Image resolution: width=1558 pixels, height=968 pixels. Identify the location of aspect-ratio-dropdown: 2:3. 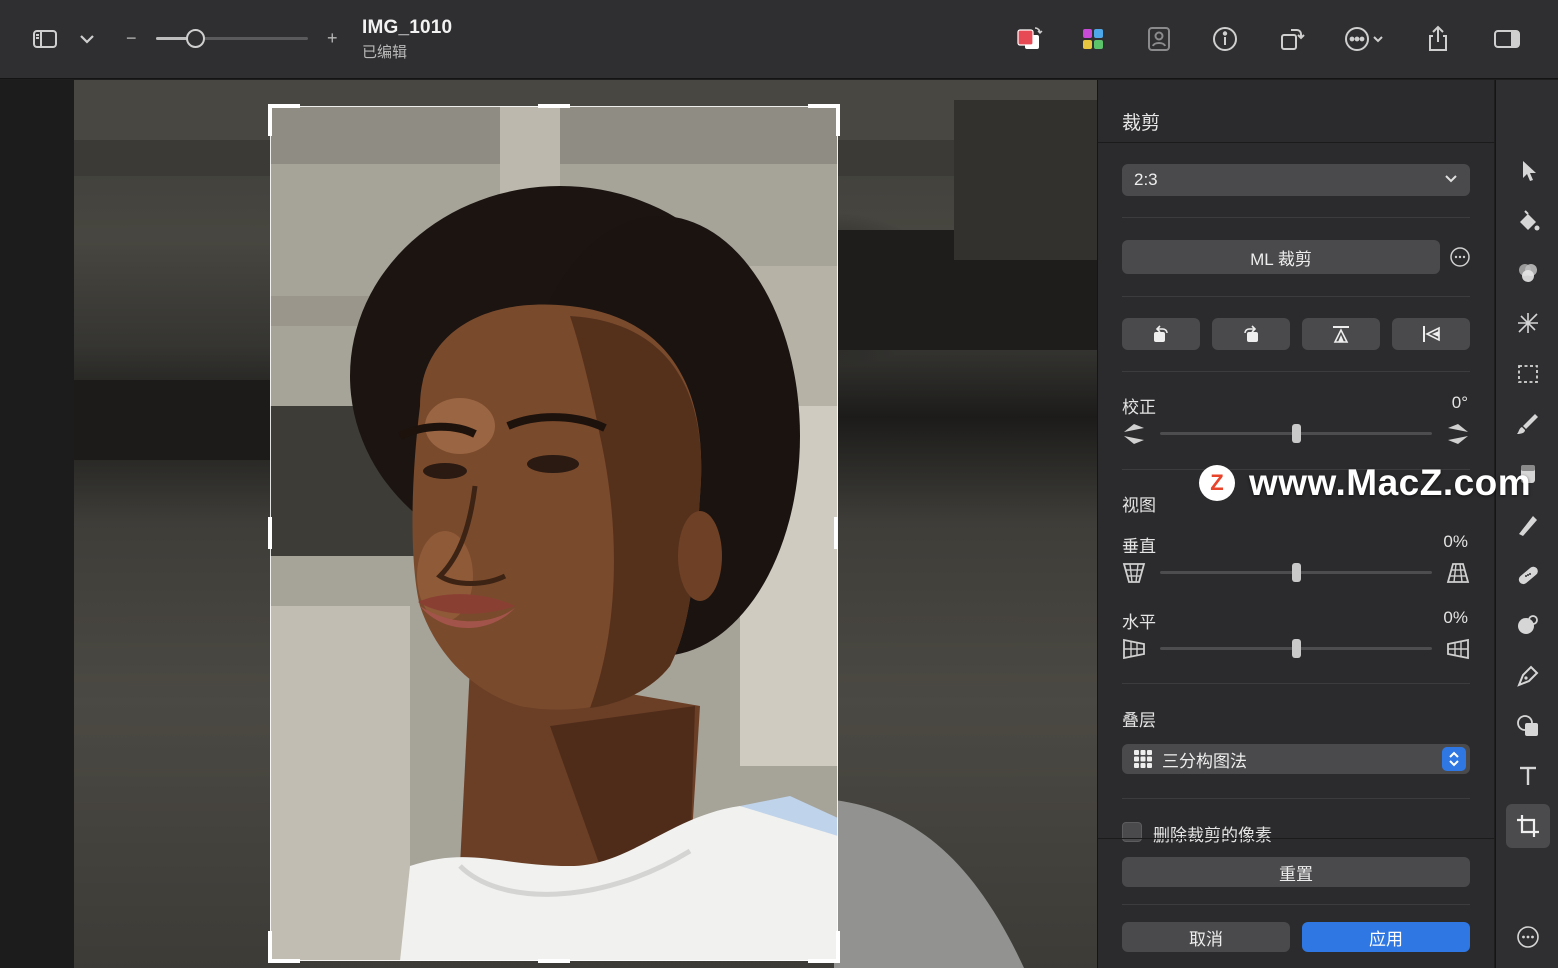
(1296, 180).